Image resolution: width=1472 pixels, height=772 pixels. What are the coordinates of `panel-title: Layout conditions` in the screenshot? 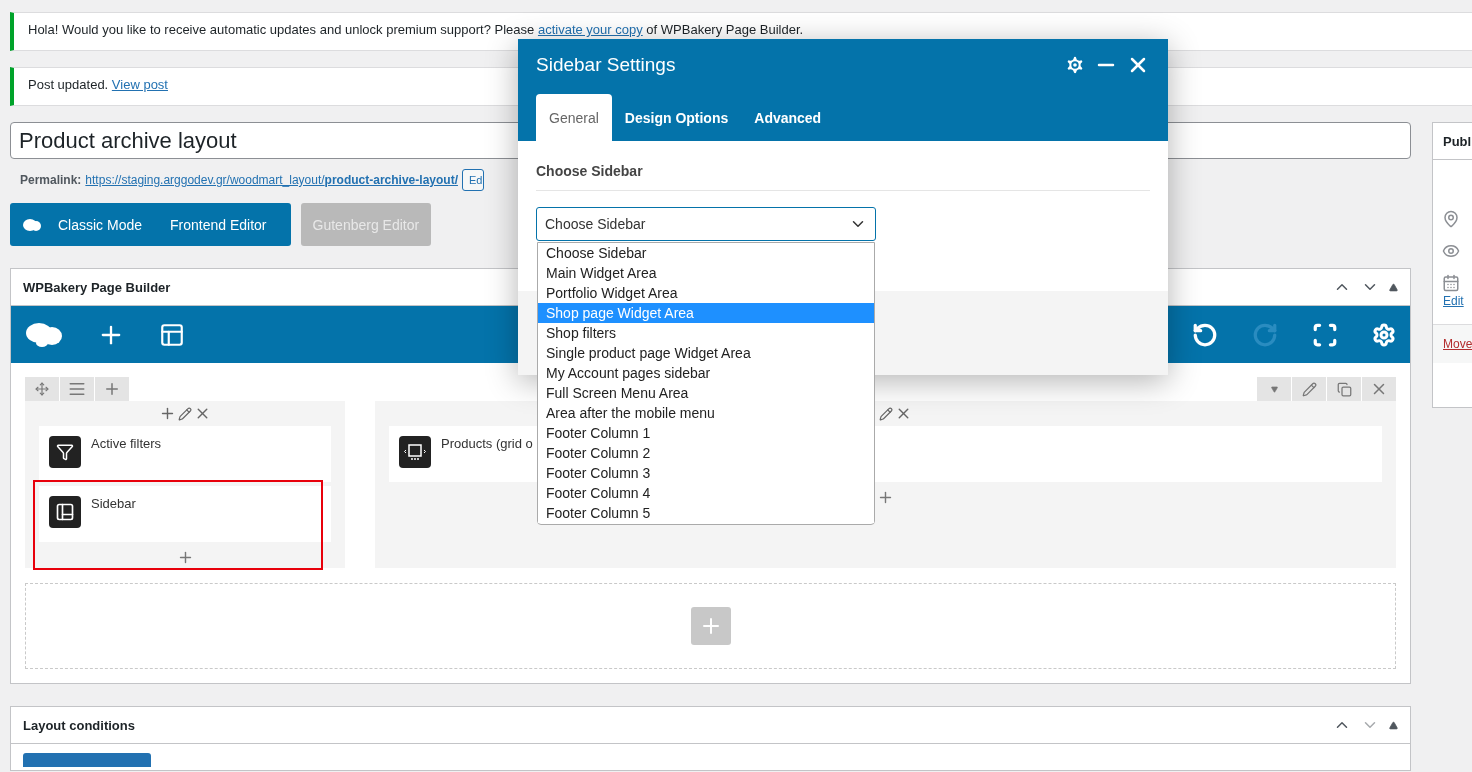 It's located at (79, 725).